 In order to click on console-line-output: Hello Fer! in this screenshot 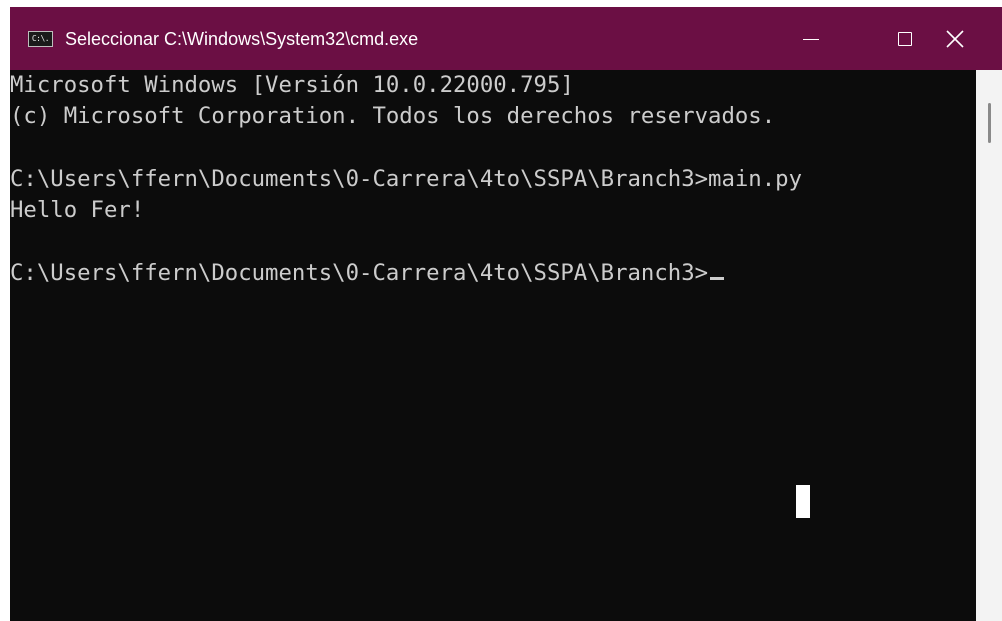, I will do `click(77, 210)`.